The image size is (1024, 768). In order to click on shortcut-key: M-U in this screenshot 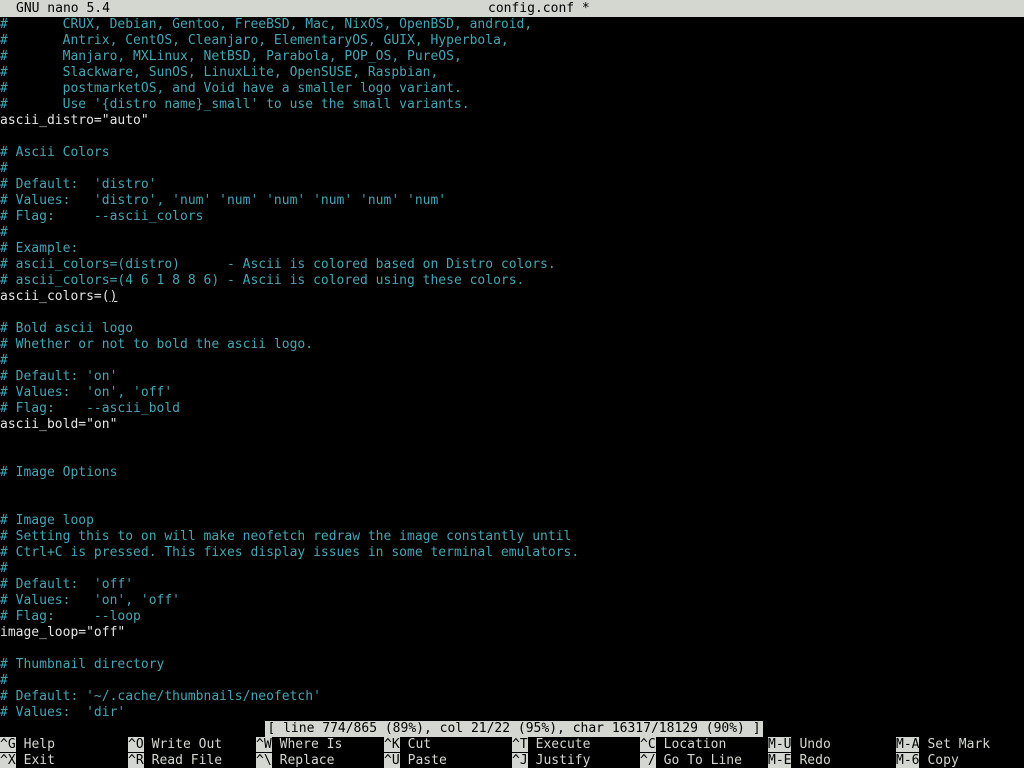, I will do `click(780, 744)`.